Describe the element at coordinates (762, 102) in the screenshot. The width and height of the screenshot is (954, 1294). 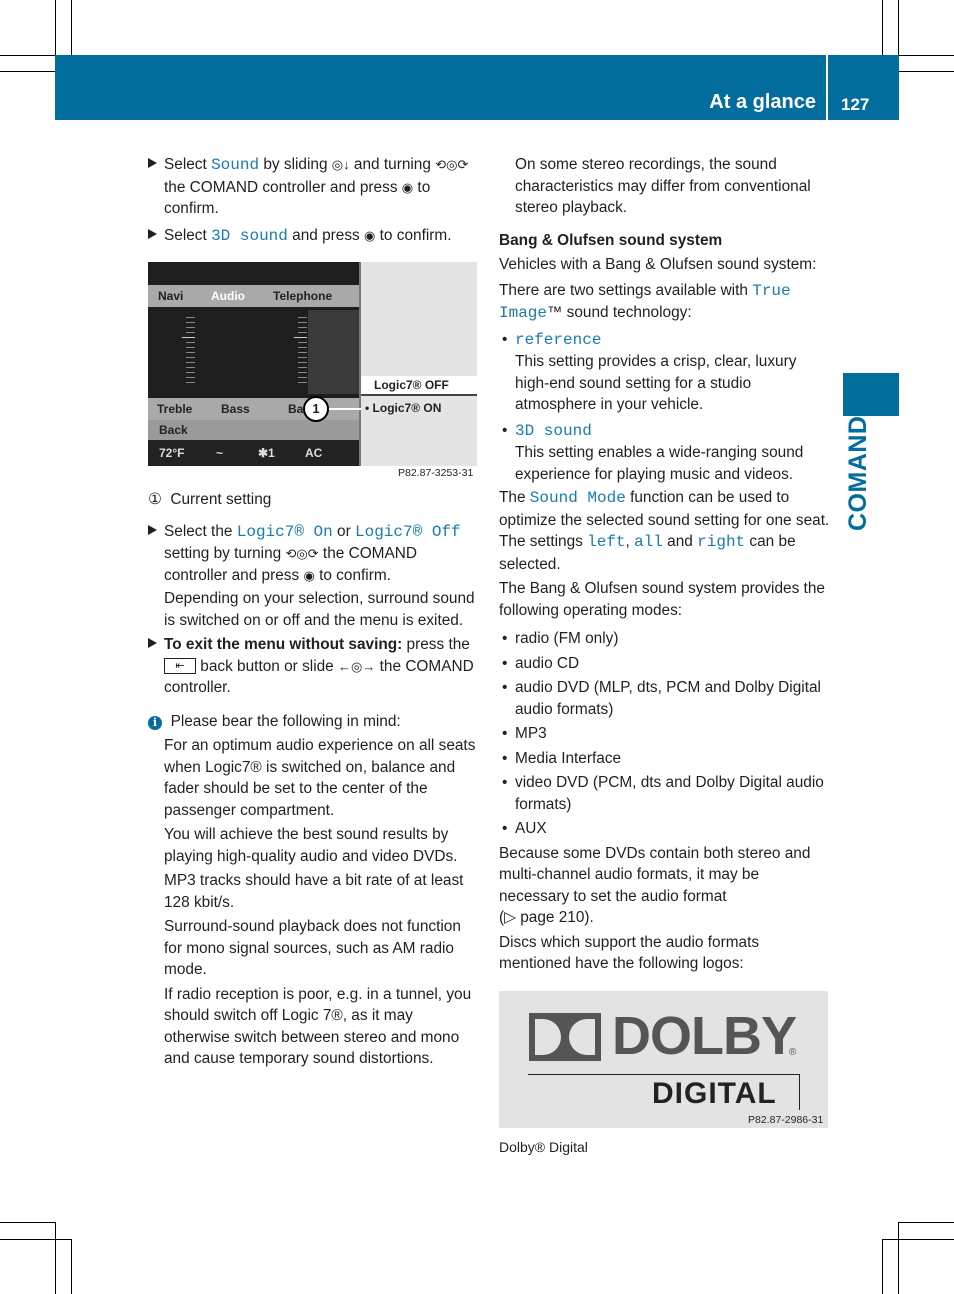
I see `section-title: At a glance` at that location.